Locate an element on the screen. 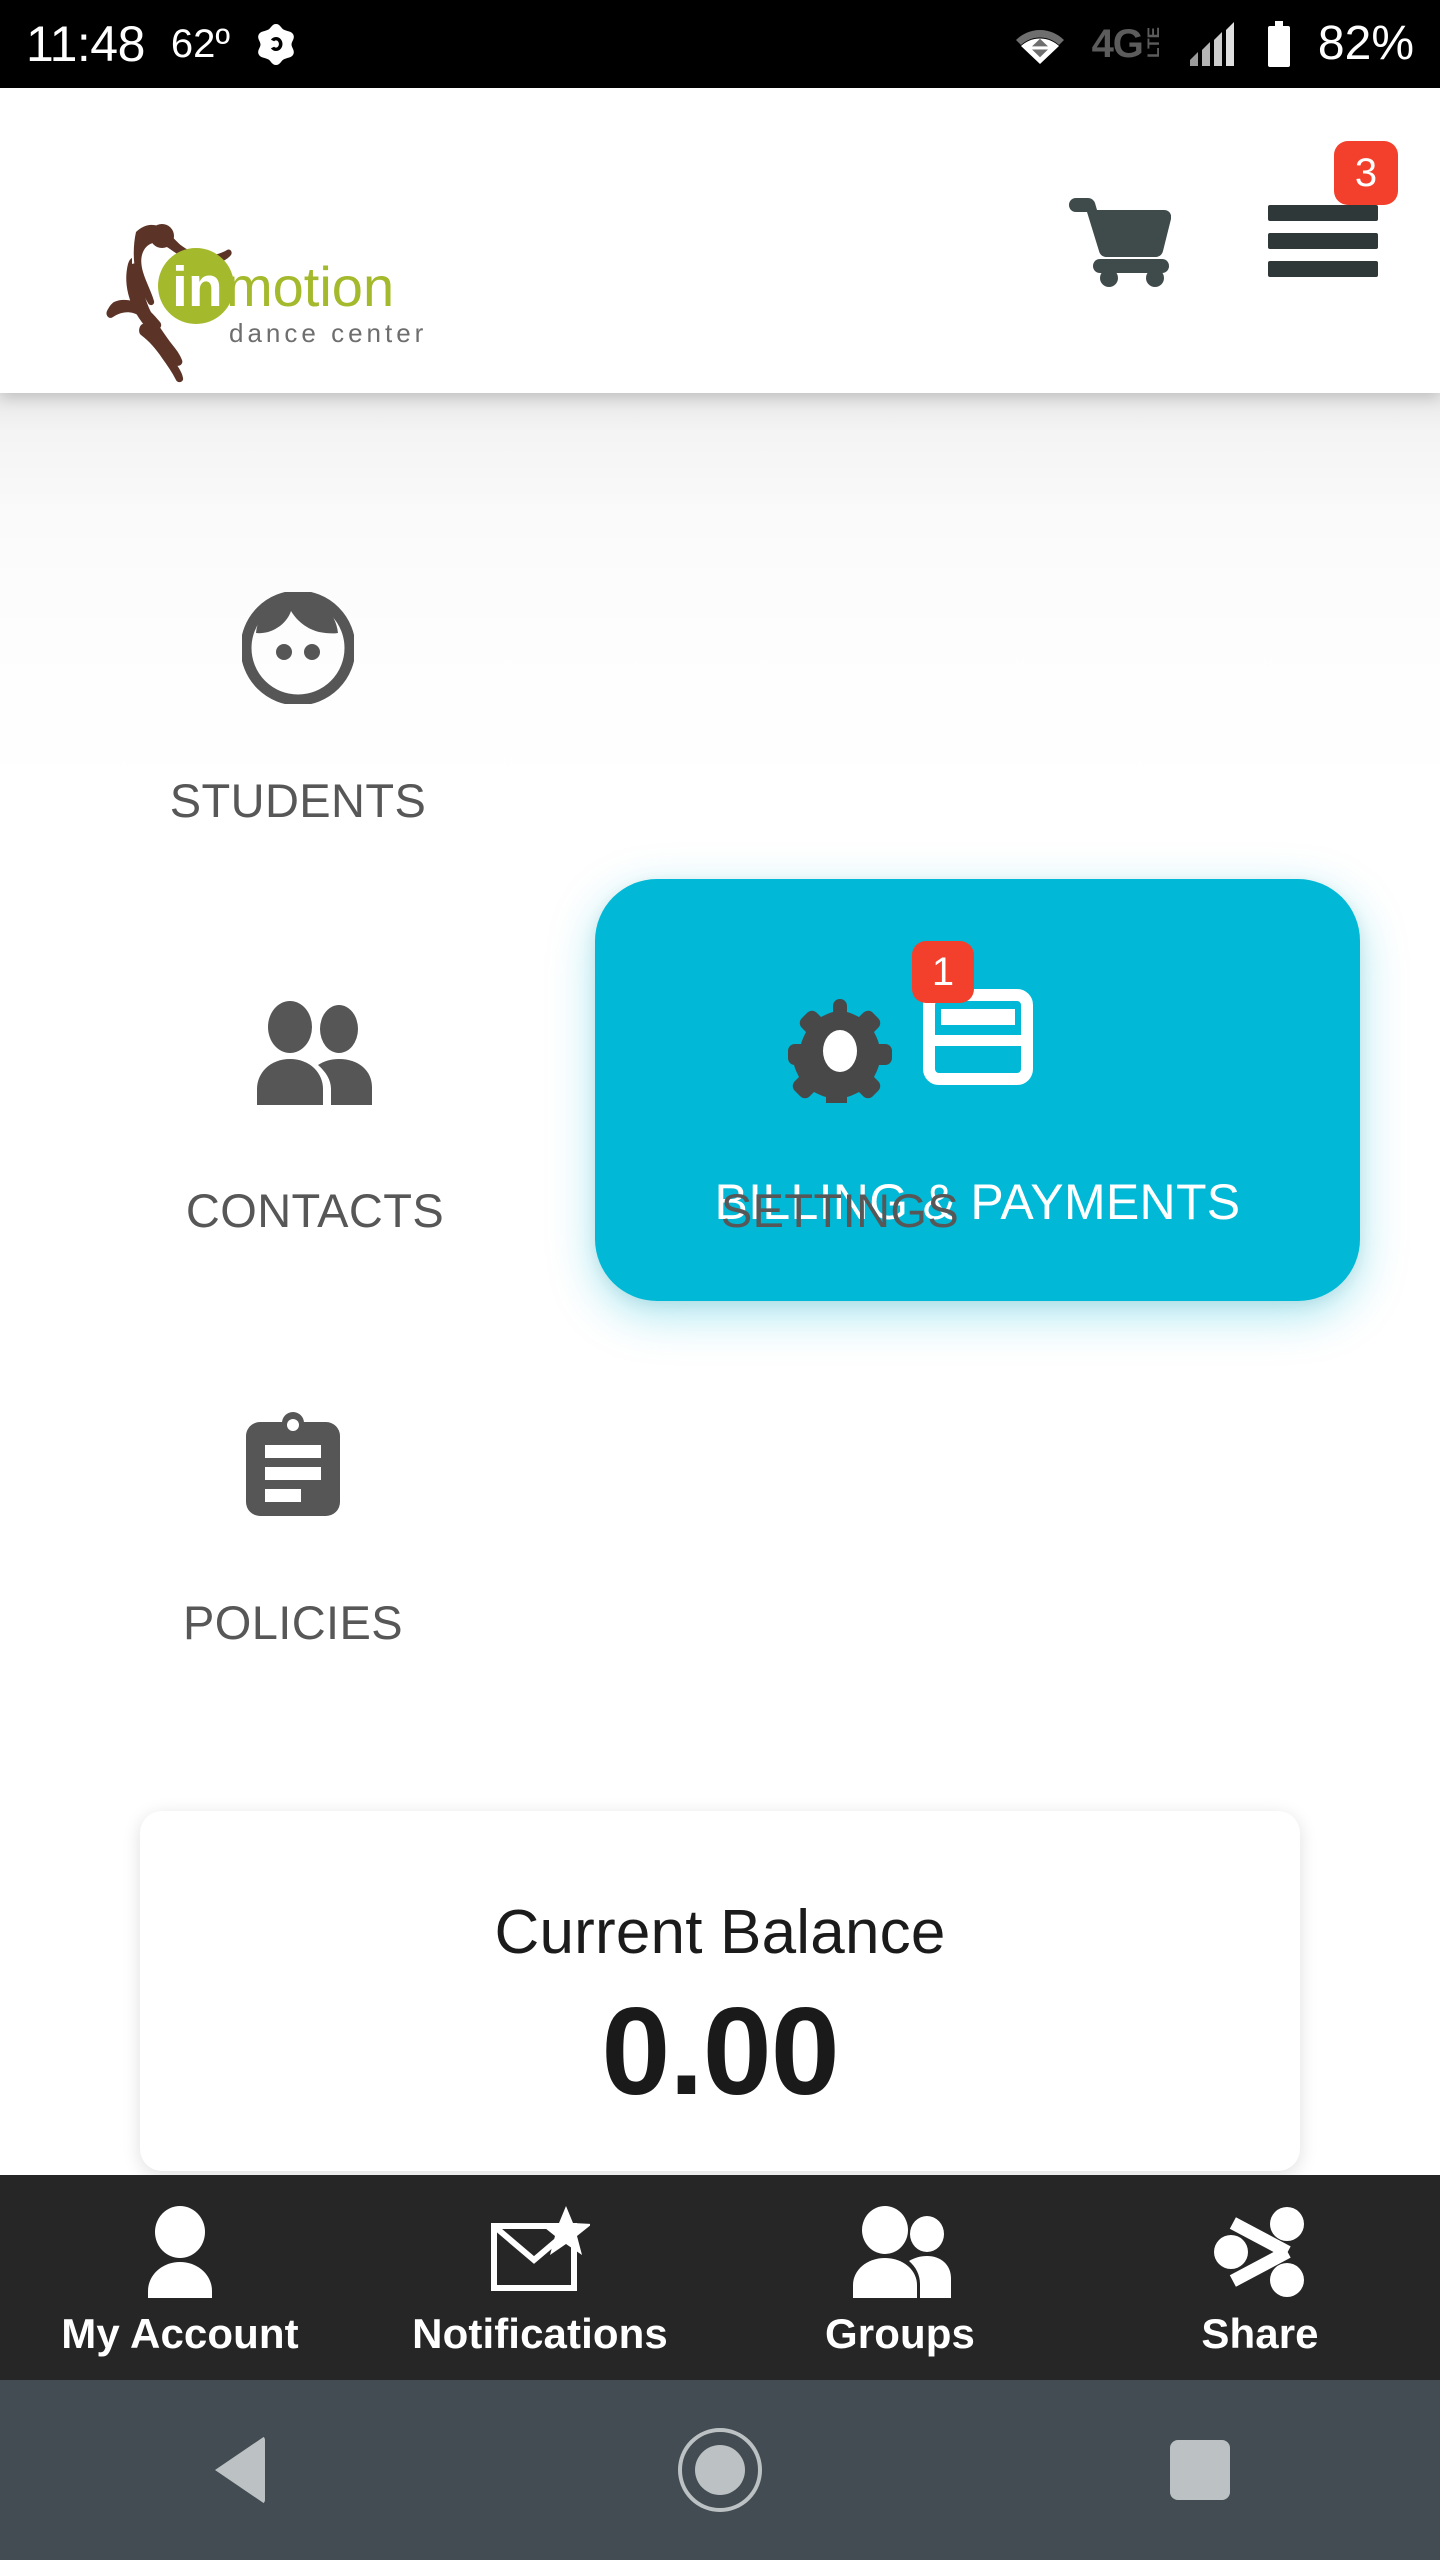 Image resolution: width=1440 pixels, height=2560 pixels. cellular-signal-icon is located at coordinates (1214, 44).